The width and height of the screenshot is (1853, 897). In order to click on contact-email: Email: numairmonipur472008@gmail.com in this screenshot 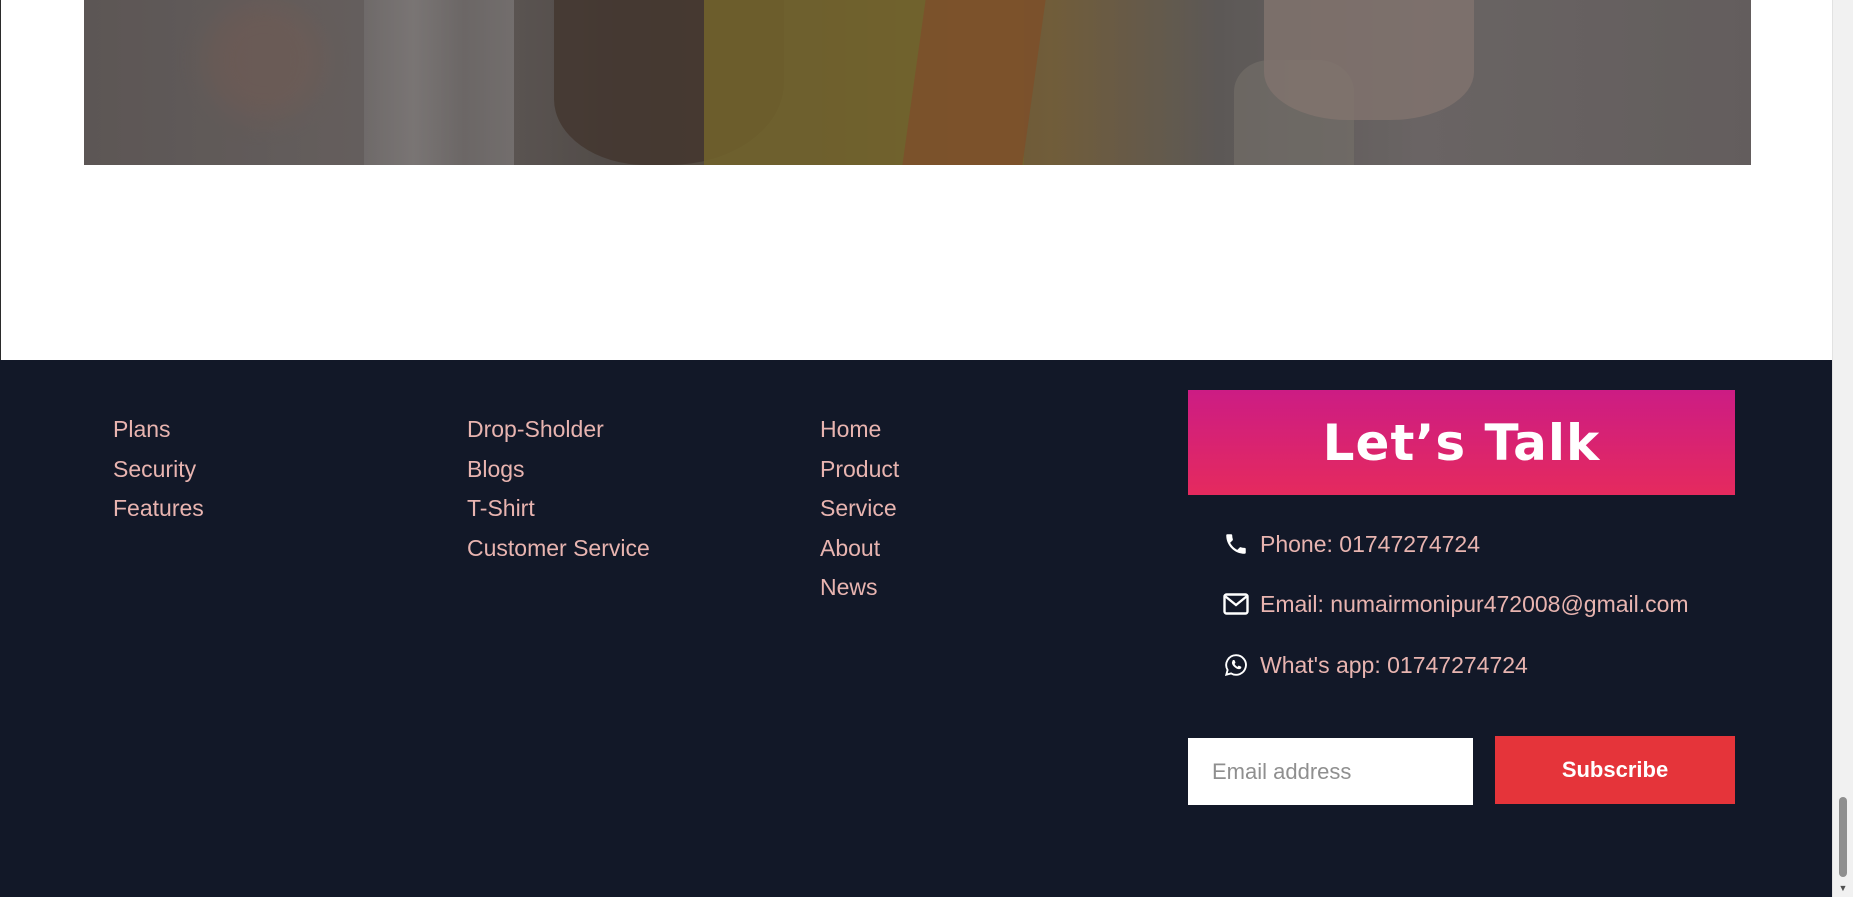, I will do `click(1455, 604)`.